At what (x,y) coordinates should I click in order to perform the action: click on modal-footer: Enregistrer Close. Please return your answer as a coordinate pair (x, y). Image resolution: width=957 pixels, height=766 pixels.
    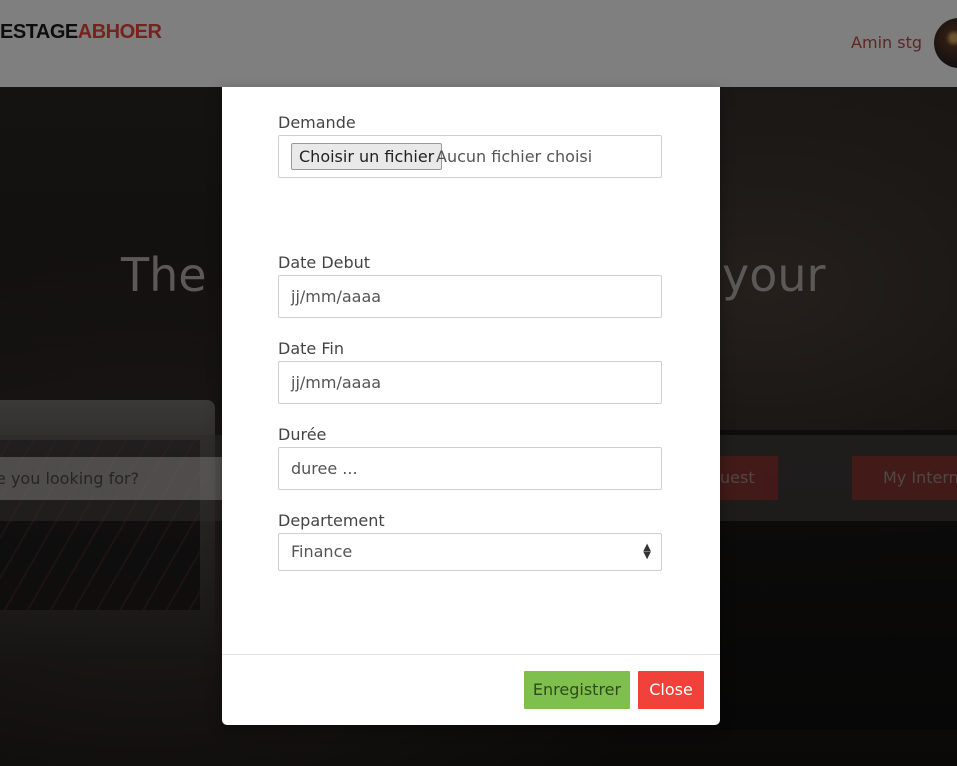
    Looking at the image, I should click on (471, 690).